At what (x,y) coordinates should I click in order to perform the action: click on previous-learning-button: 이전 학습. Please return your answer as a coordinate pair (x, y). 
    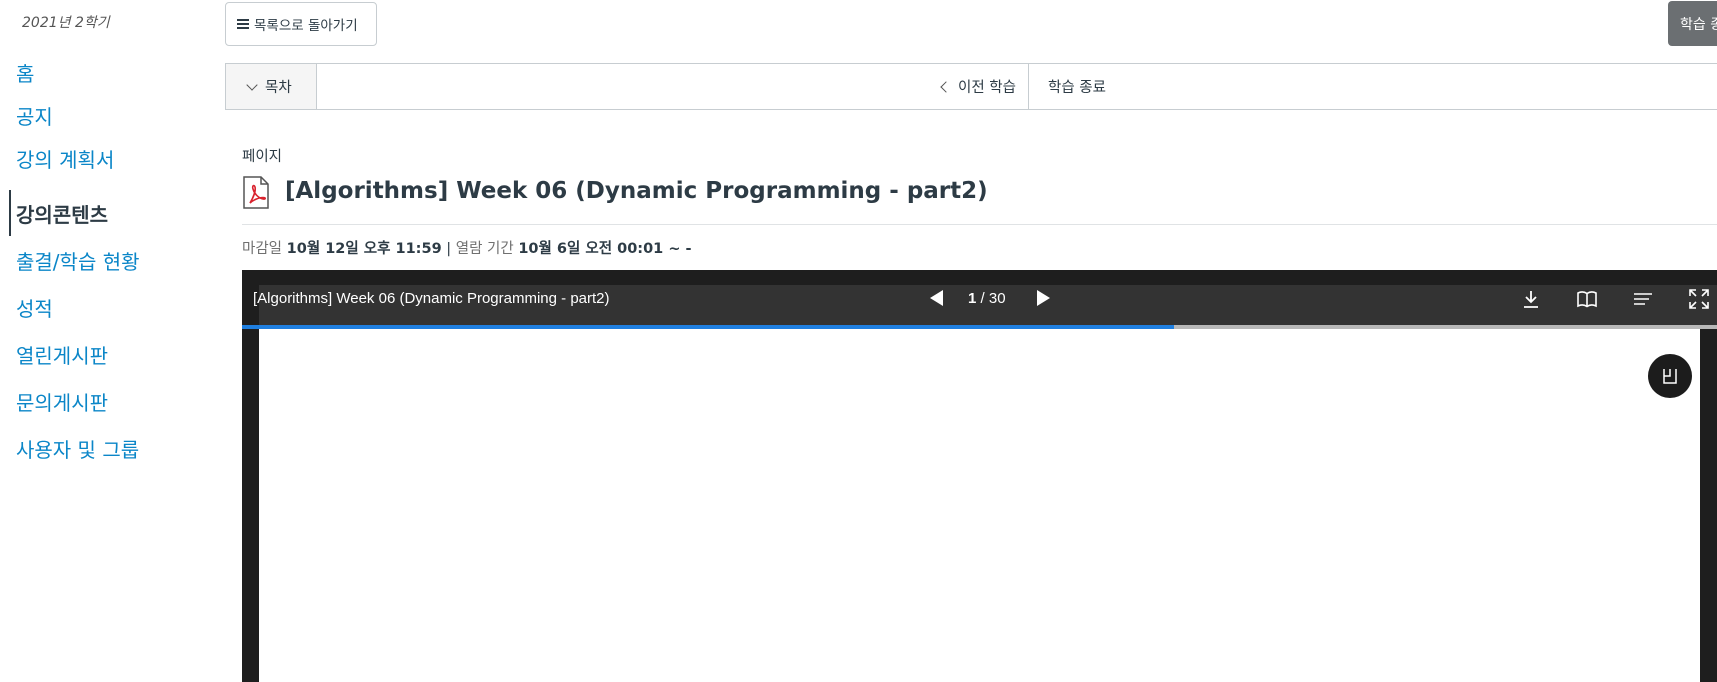
    Looking at the image, I should click on (984, 86).